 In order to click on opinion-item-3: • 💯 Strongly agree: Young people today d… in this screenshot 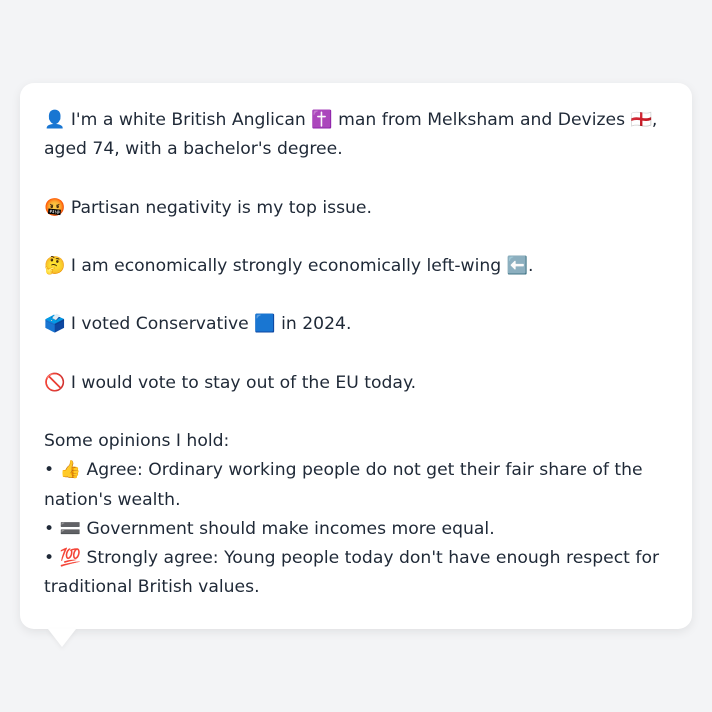, I will do `click(352, 572)`.